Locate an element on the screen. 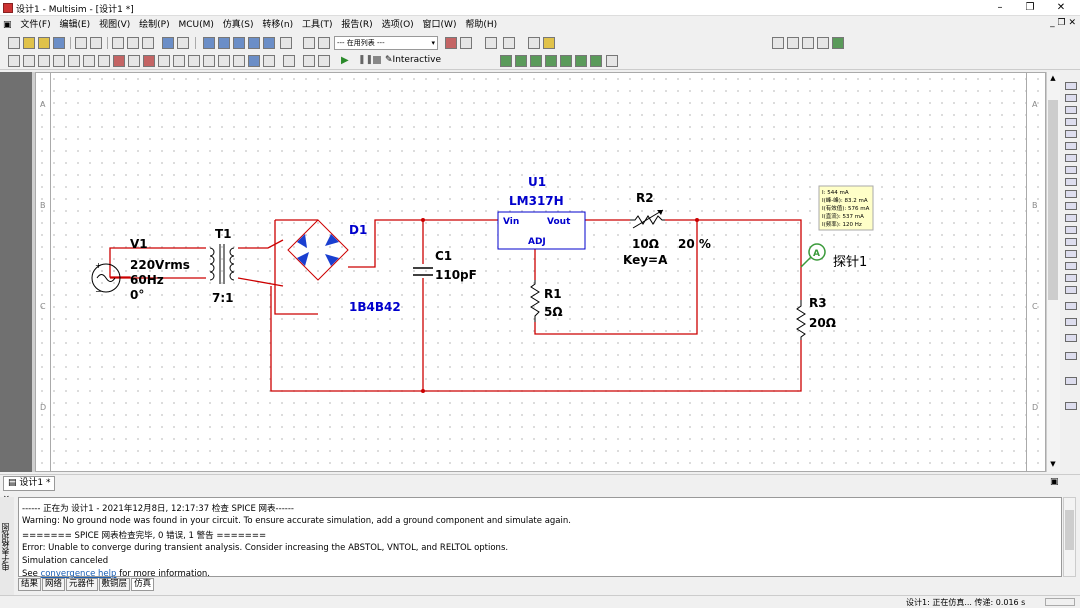  frequency-counter-icon is located at coordinates (1071, 158).